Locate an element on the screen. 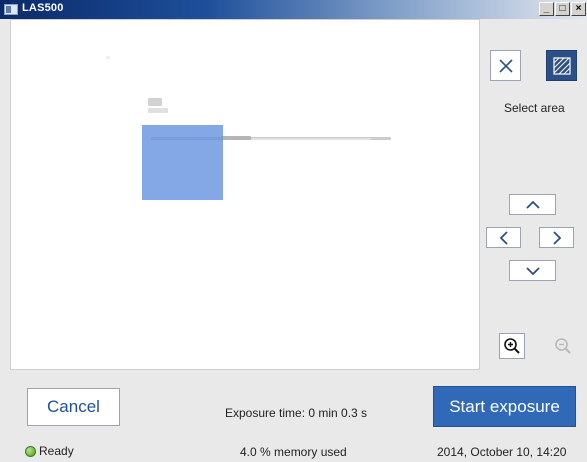 This screenshot has height=462, width=587. select-area-button is located at coordinates (561, 65).